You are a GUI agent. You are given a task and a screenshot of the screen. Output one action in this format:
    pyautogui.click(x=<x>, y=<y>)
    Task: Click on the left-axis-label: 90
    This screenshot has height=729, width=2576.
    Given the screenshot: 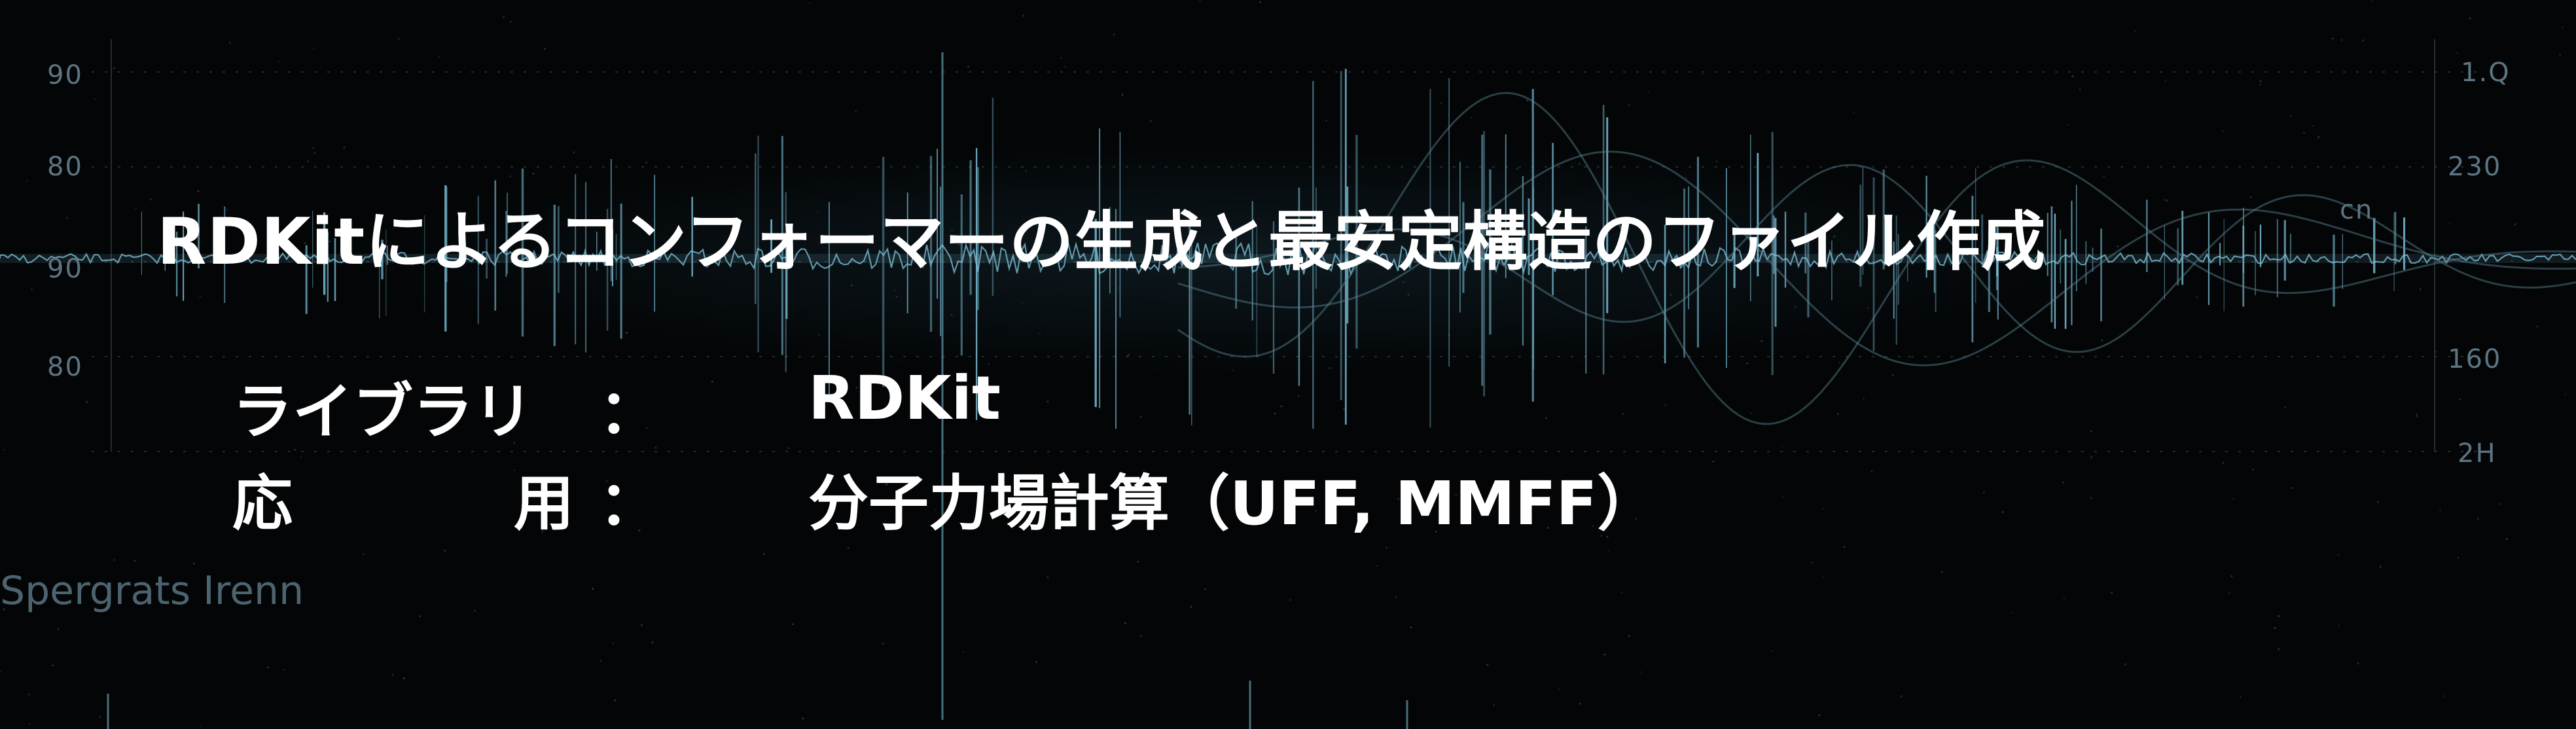 What is the action you would take?
    pyautogui.click(x=65, y=269)
    